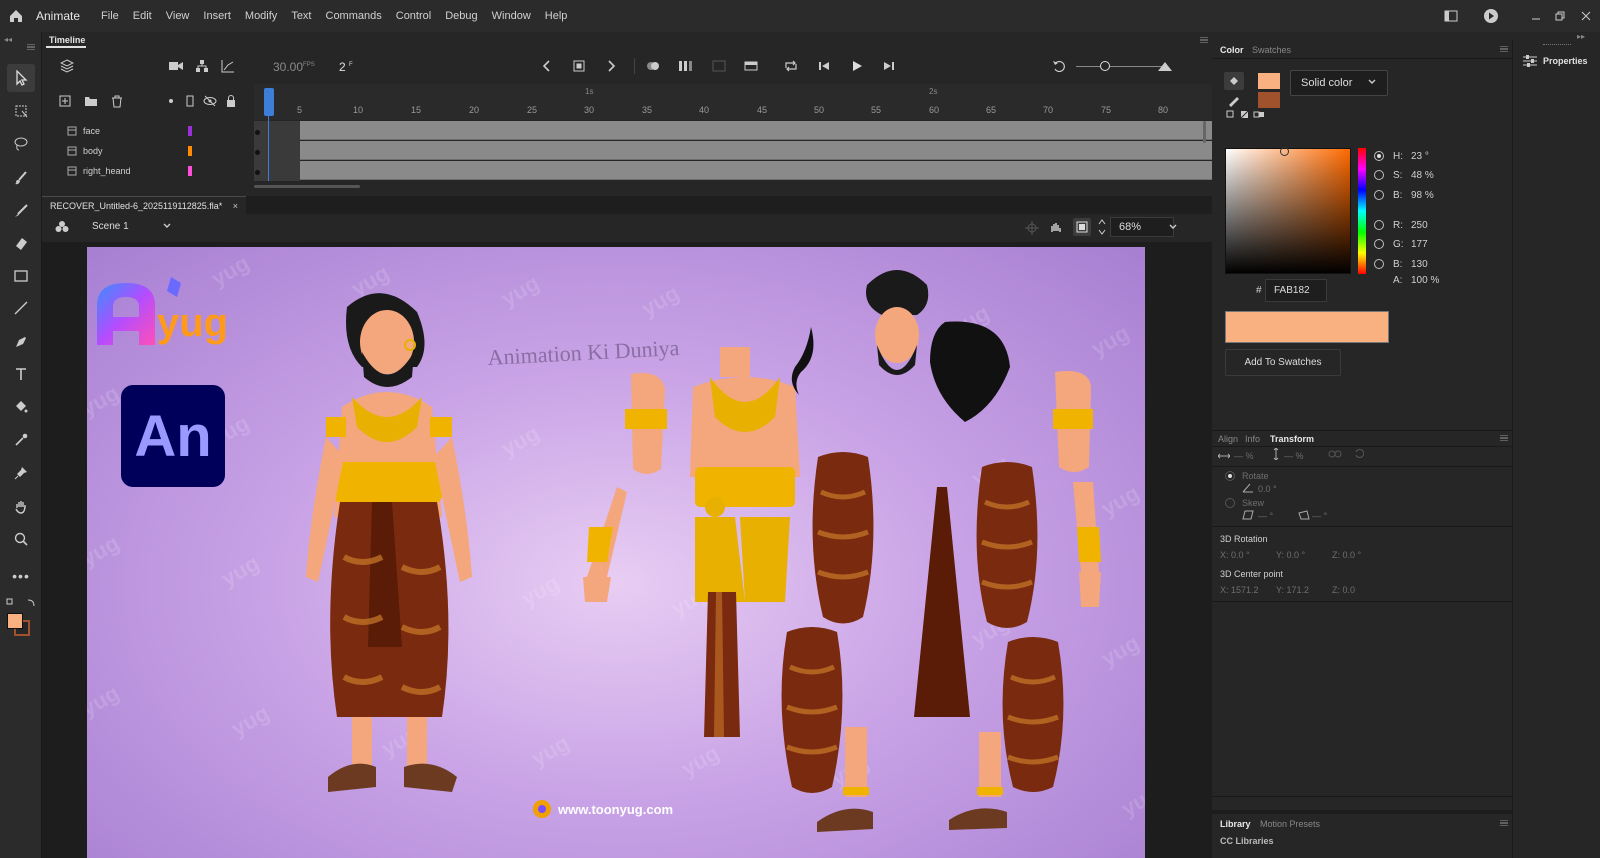 This screenshot has height=858, width=1600. Describe the element at coordinates (21, 342) in the screenshot. I see `pen-tool-icon` at that location.